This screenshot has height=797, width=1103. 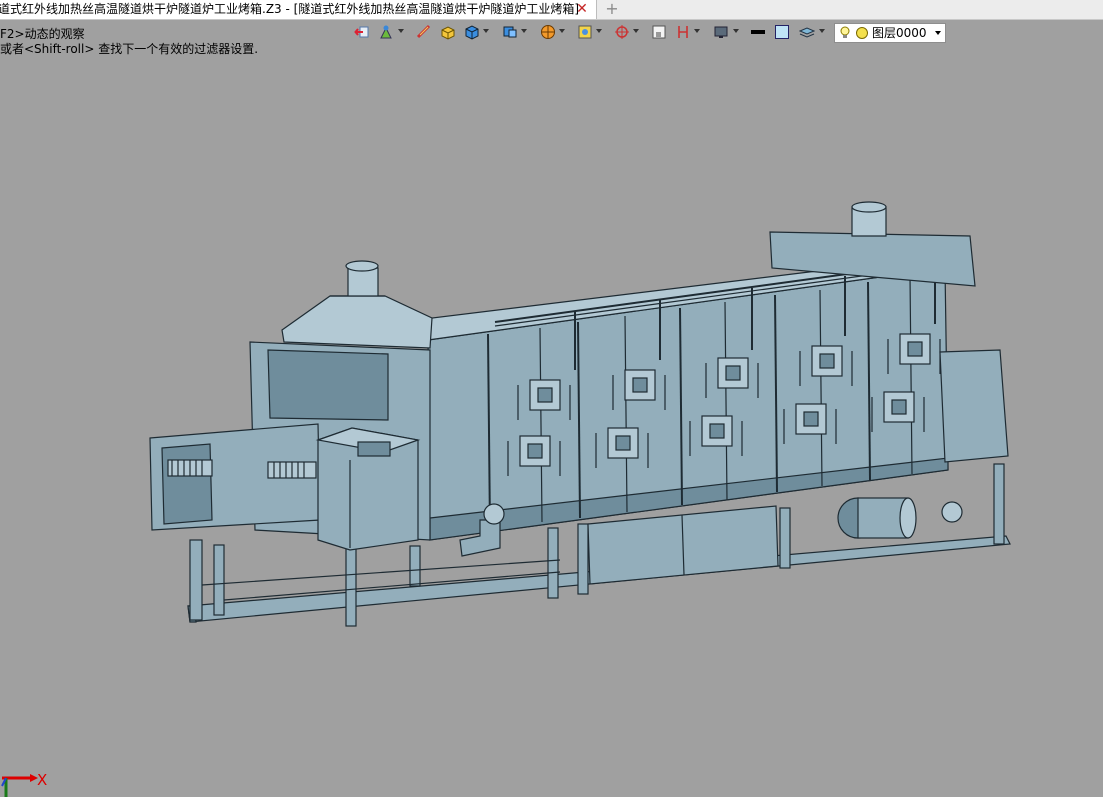 What do you see at coordinates (599, 31) in the screenshot?
I see `shade-dropdown-icon` at bounding box center [599, 31].